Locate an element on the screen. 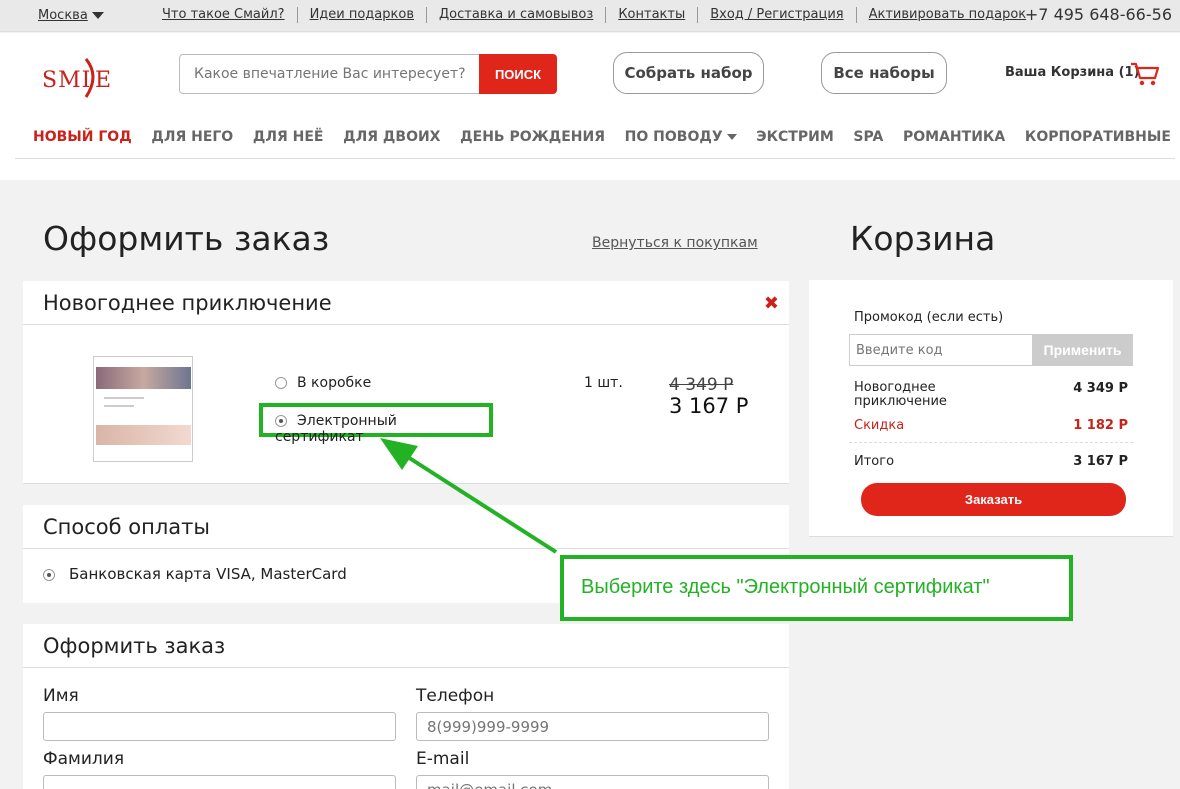  nav-corporate: КОРПОРАТИВНЫЕ is located at coordinates (1098, 136).